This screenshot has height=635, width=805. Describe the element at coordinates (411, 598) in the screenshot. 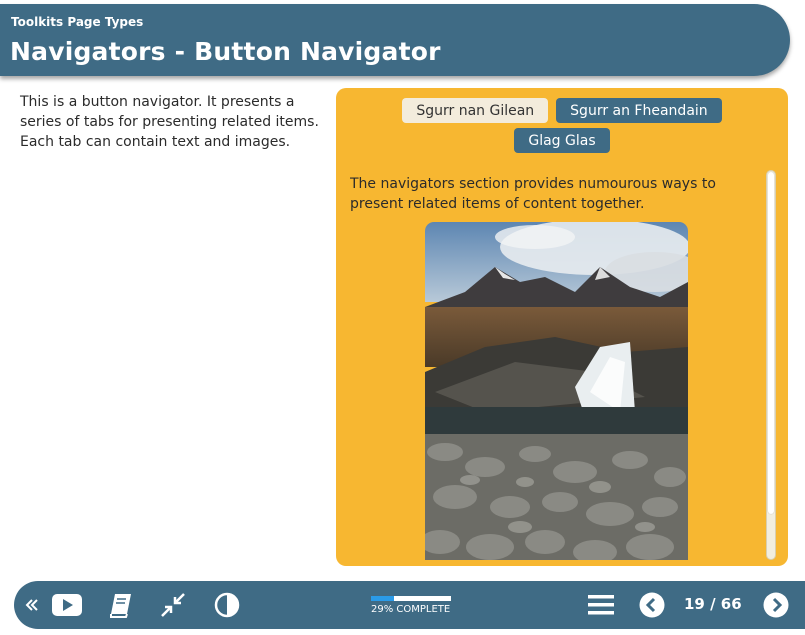

I see `progress-bar` at that location.